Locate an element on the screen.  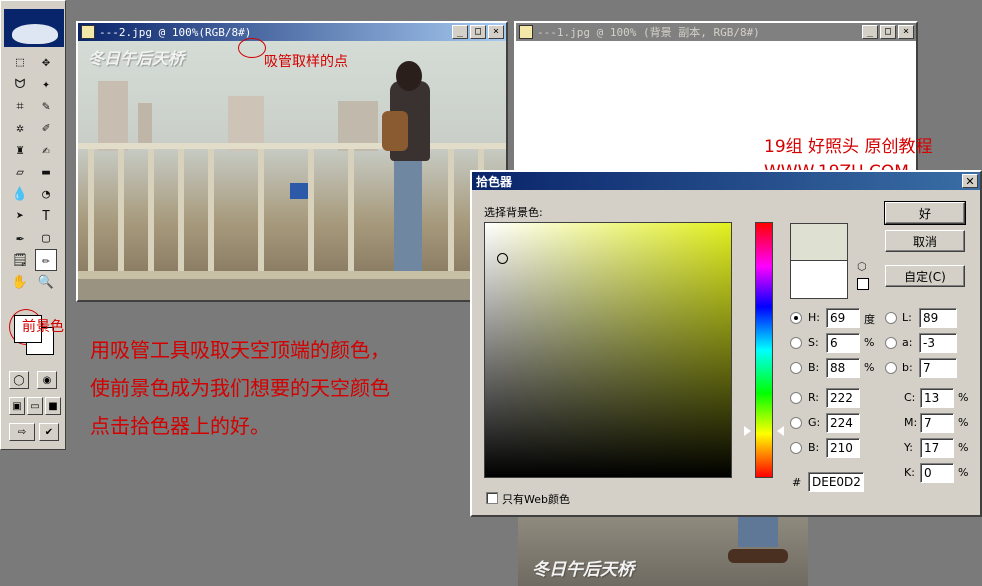
screen-mode-full-menu-button: ▭ is located at coordinates (35, 406).